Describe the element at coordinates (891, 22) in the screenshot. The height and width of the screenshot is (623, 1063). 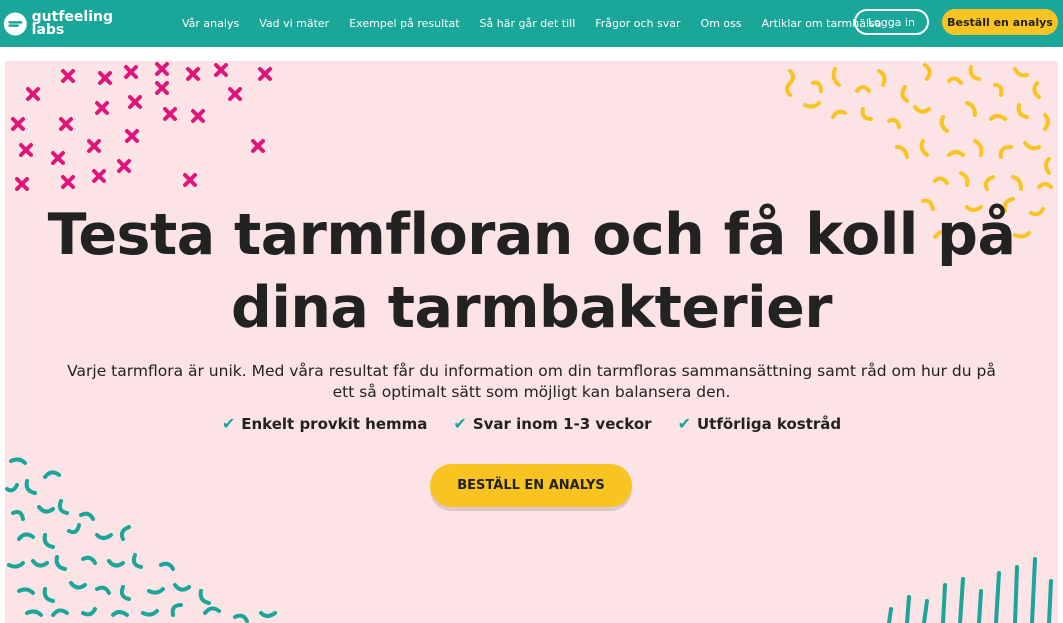
I see `login-button: Logga in` at that location.